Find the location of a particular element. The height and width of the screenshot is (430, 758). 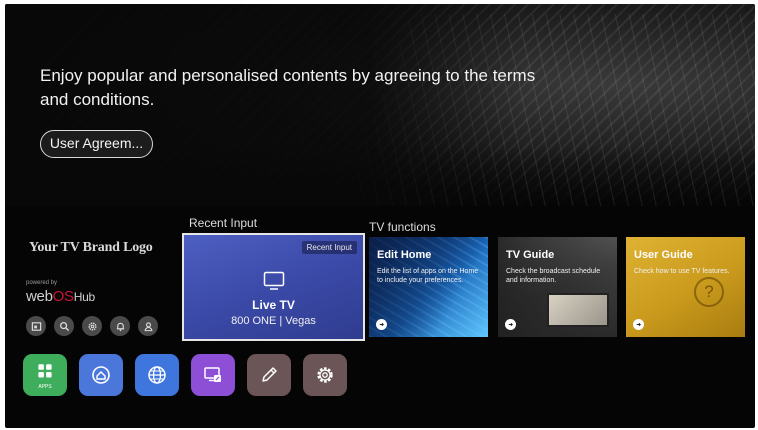

tv-functions-heading: TV functions is located at coordinates (402, 227).